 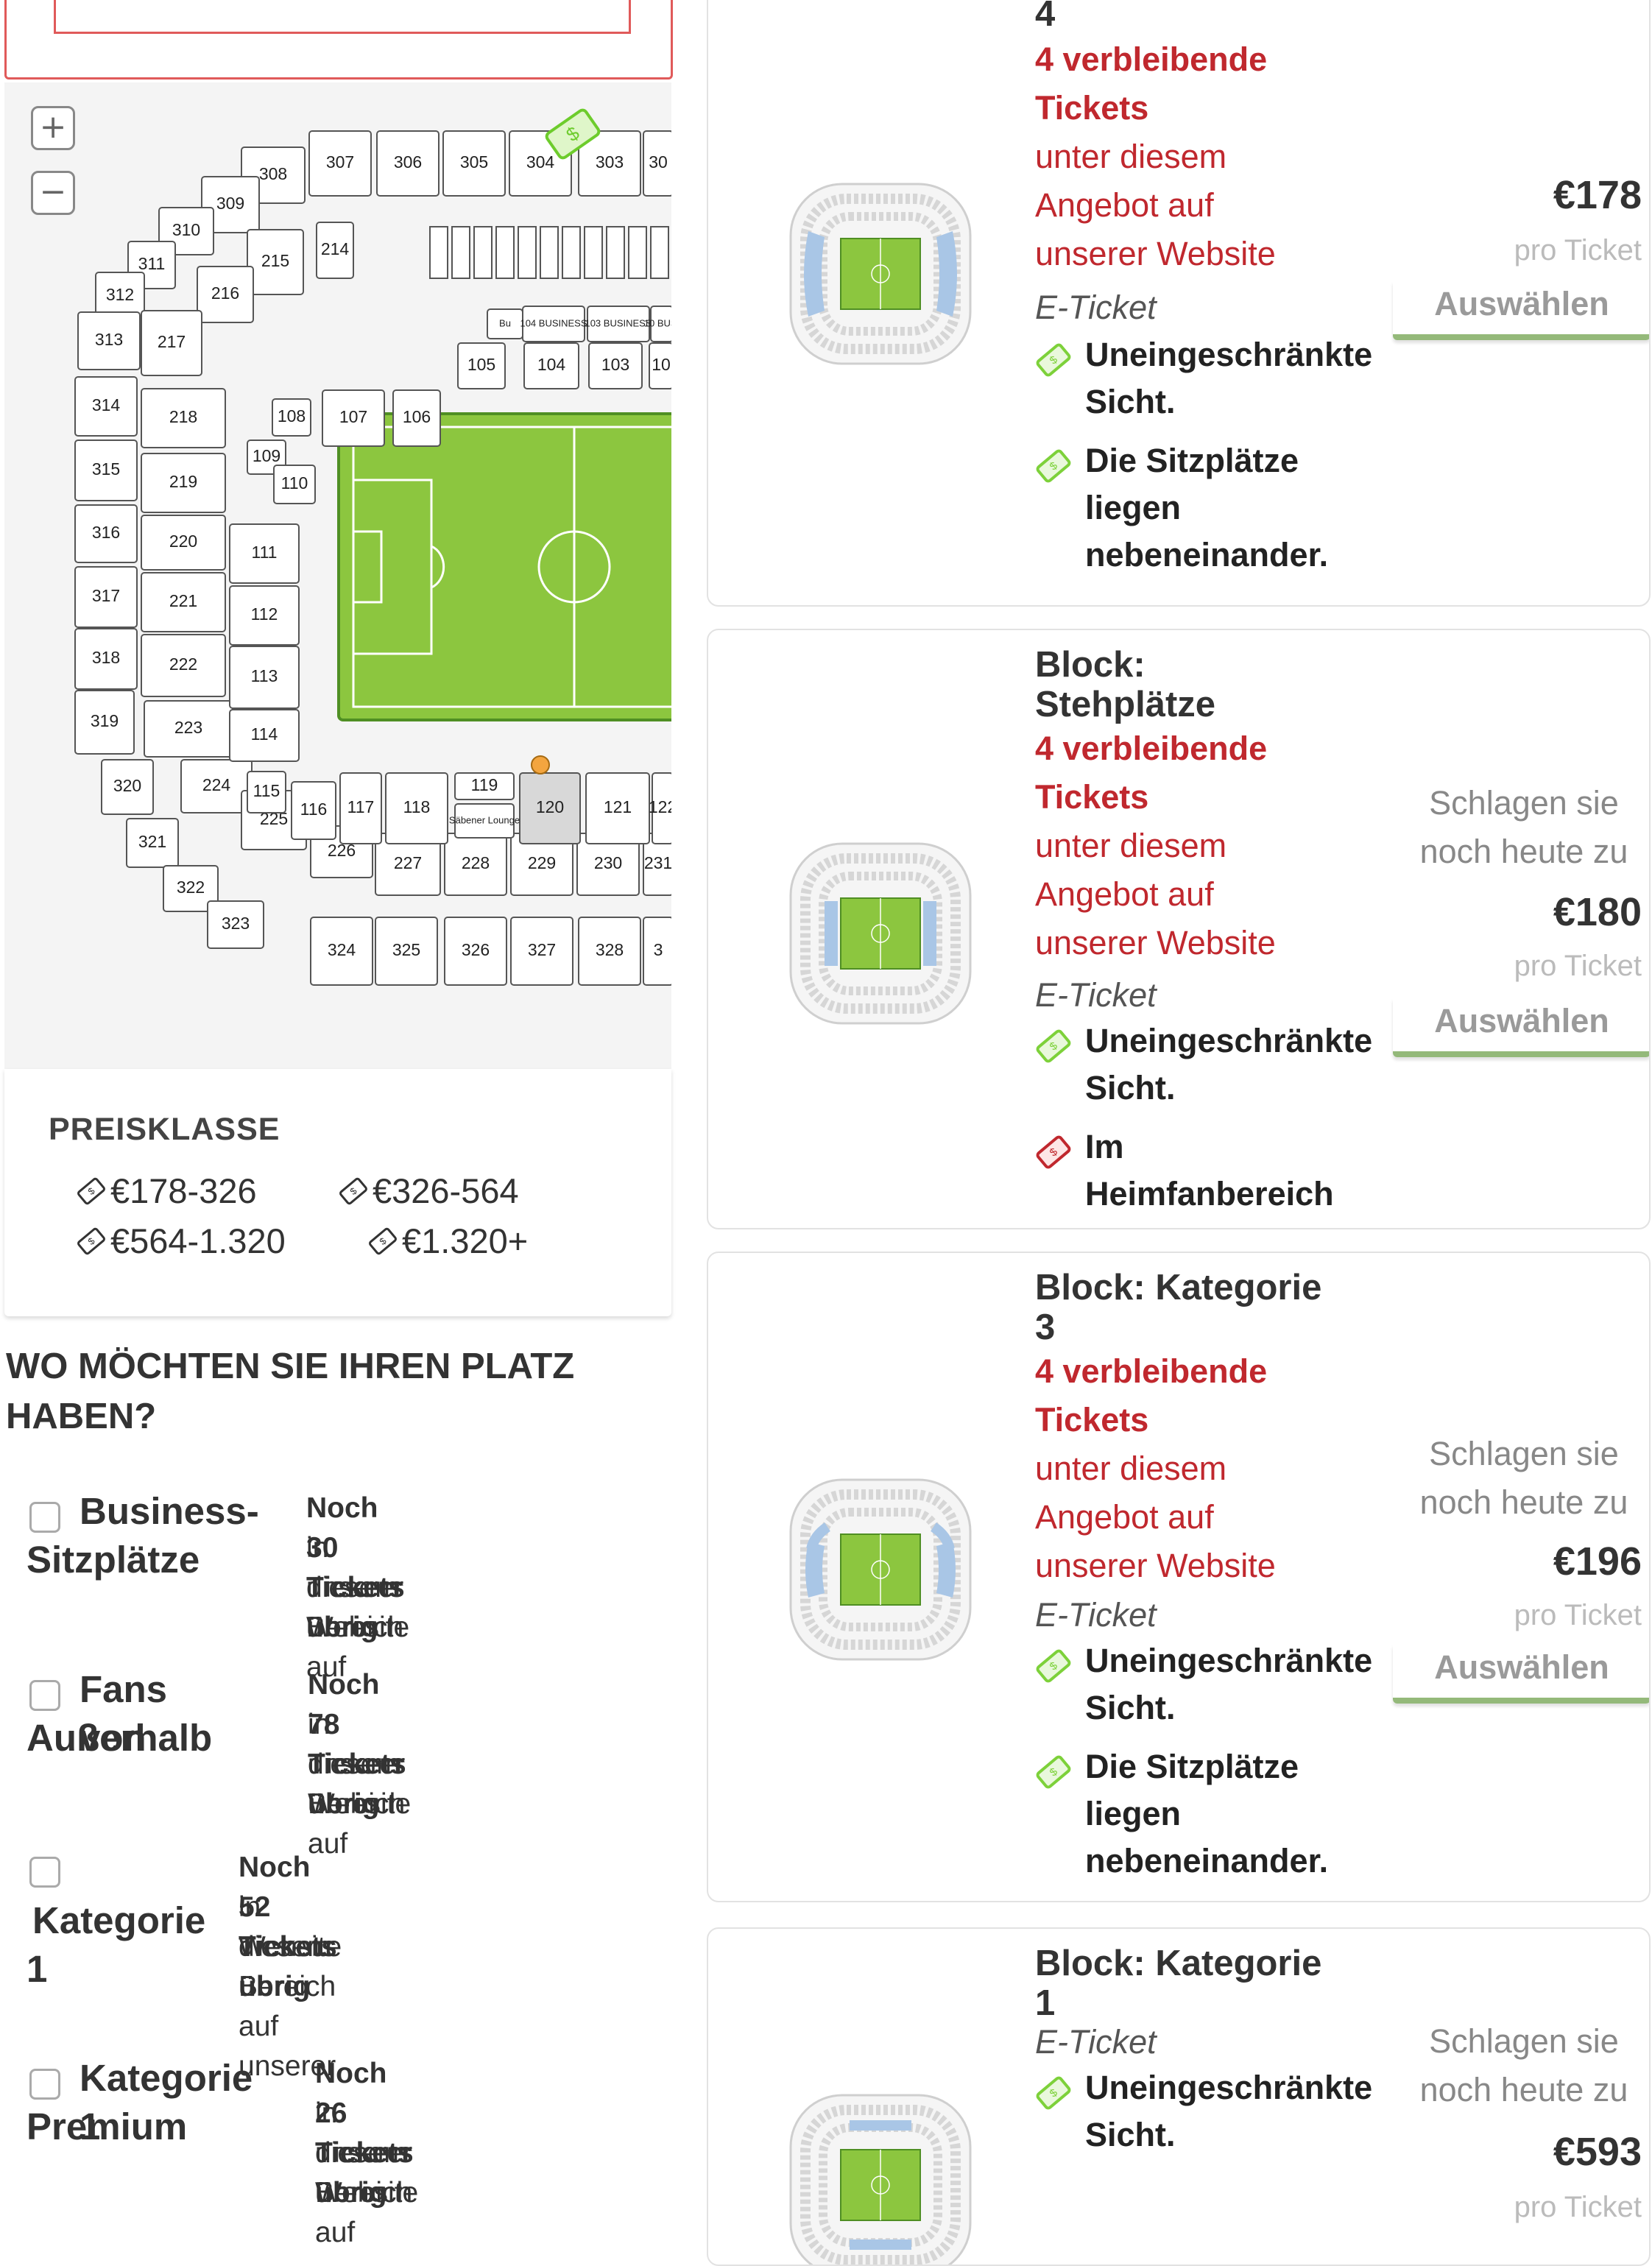 What do you see at coordinates (180, 1241) in the screenshot?
I see `price-class-item: $ €564-1.320` at bounding box center [180, 1241].